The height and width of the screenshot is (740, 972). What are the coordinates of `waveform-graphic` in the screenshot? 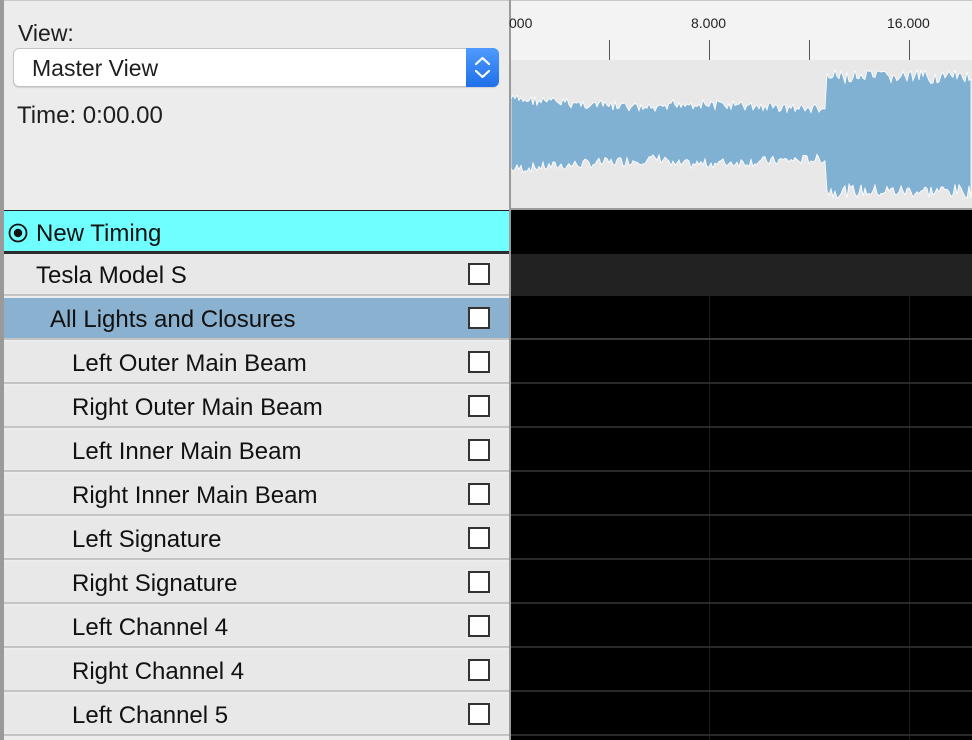 It's located at (741, 133).